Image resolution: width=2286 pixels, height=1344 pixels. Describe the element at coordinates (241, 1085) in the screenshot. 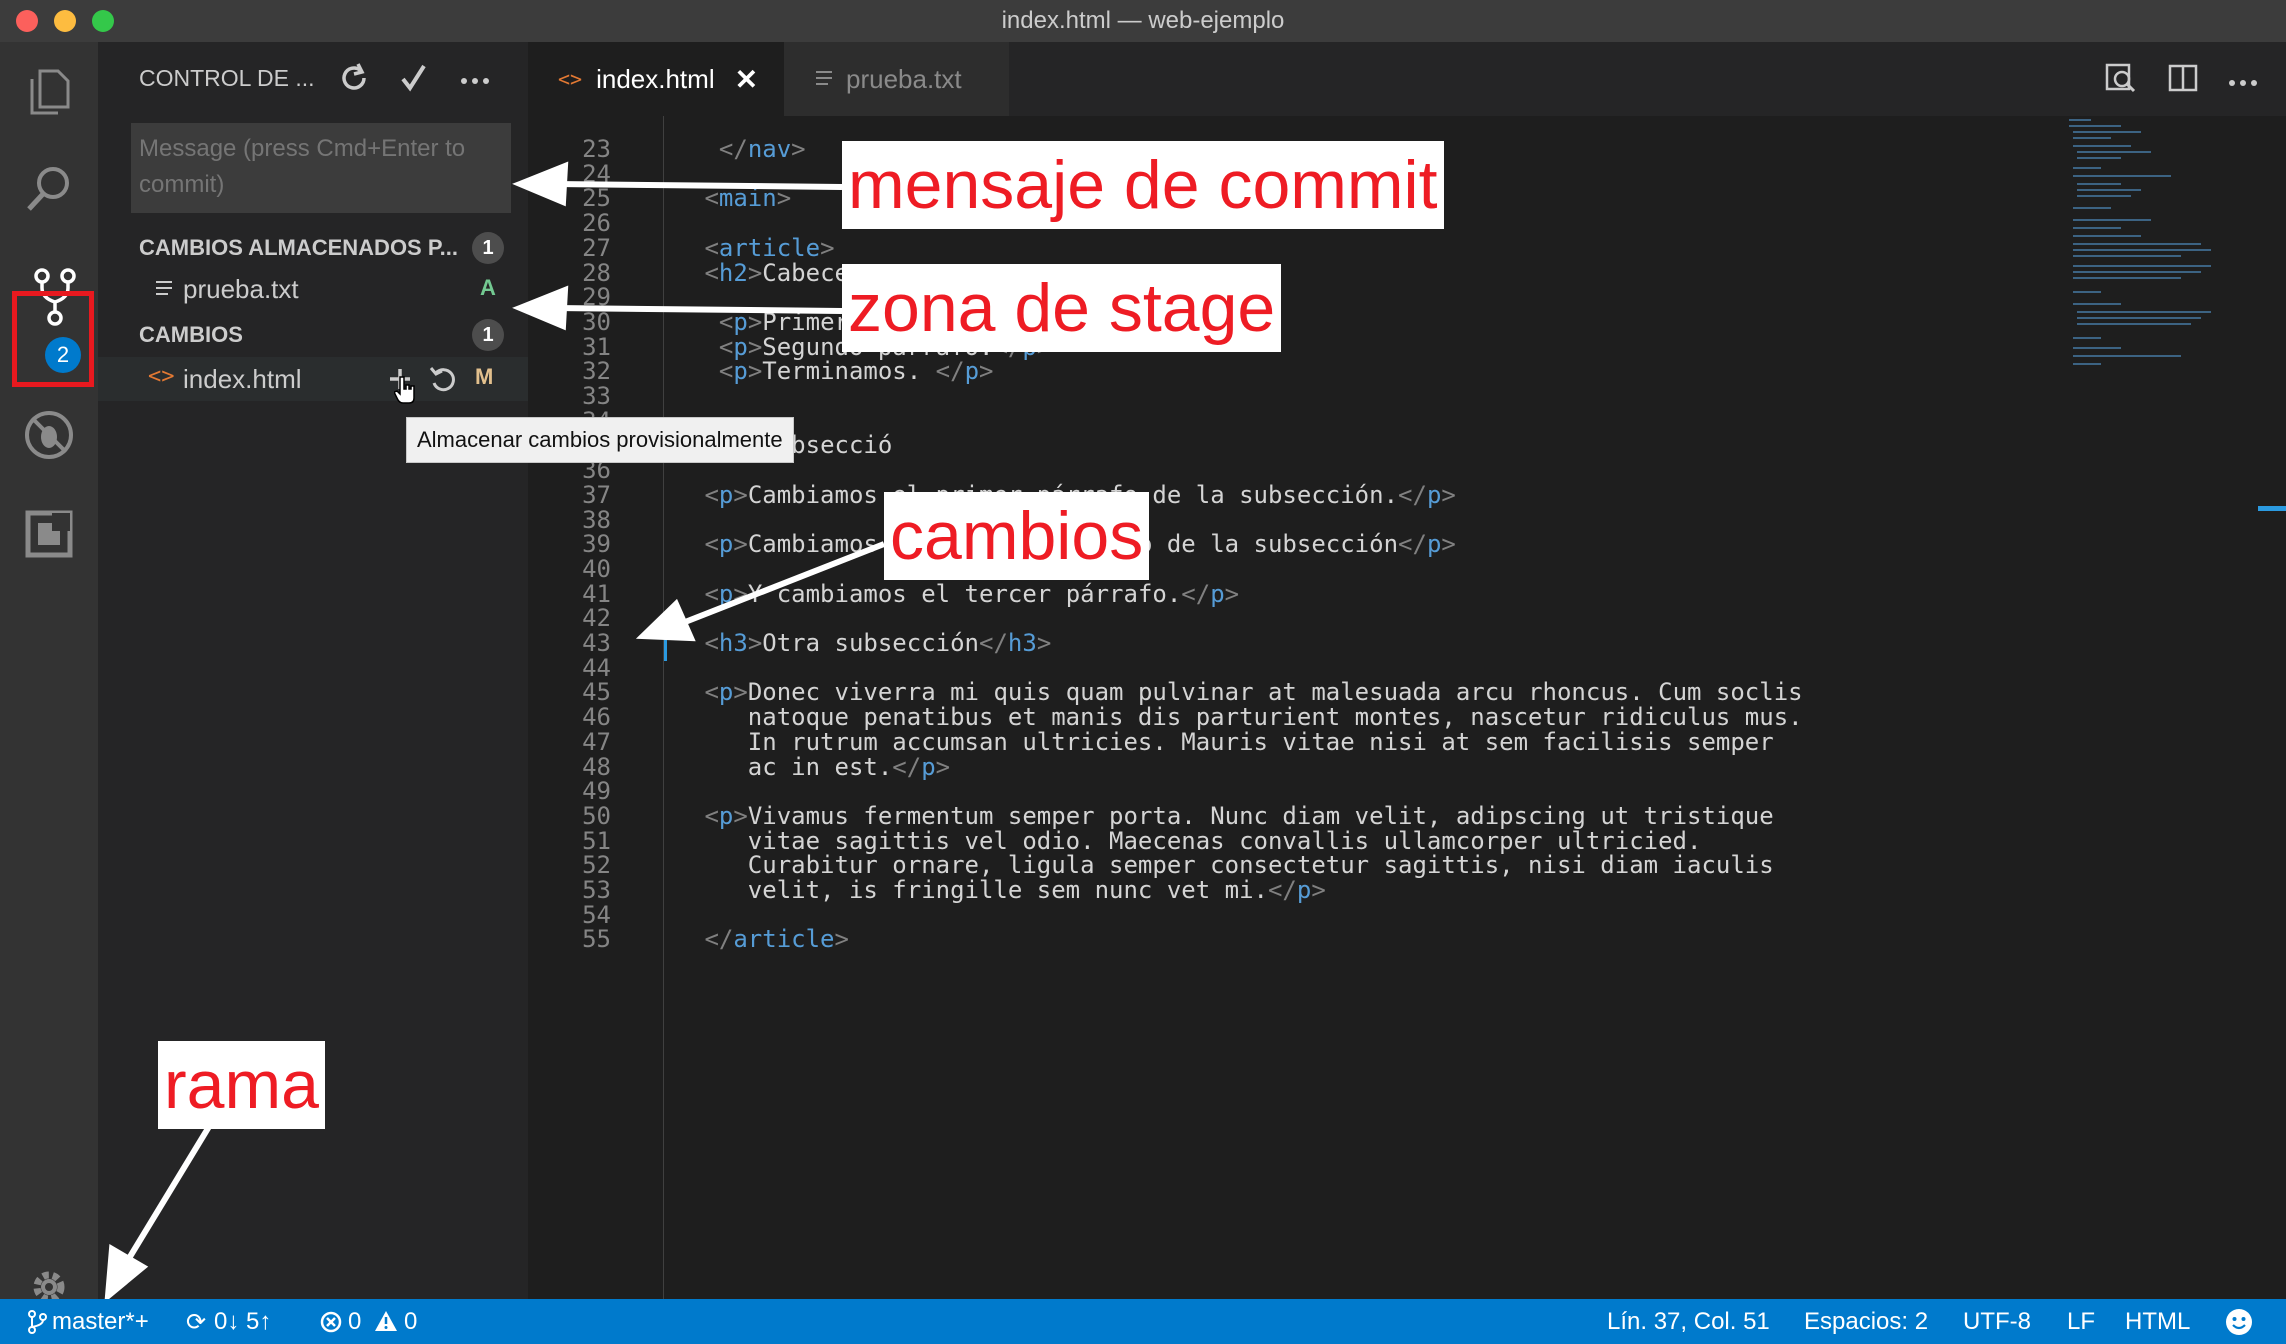

I see `annotation-branch: rama` at that location.